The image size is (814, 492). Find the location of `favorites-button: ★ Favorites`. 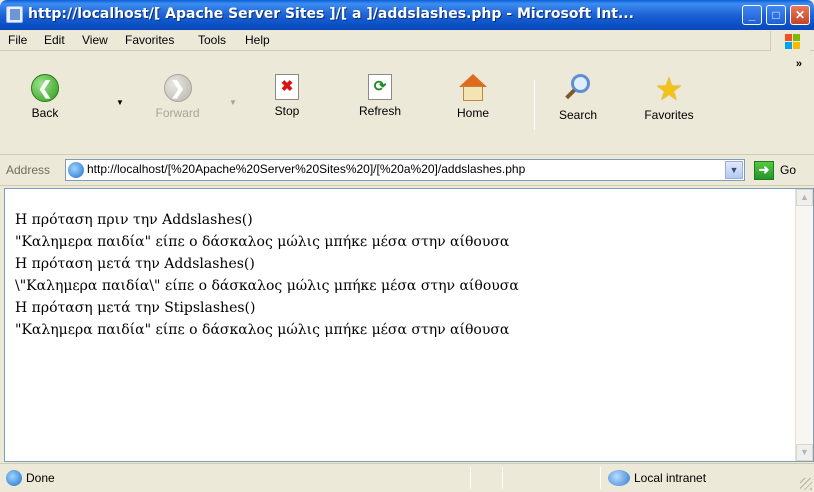

favorites-button: ★ Favorites is located at coordinates (669, 96).